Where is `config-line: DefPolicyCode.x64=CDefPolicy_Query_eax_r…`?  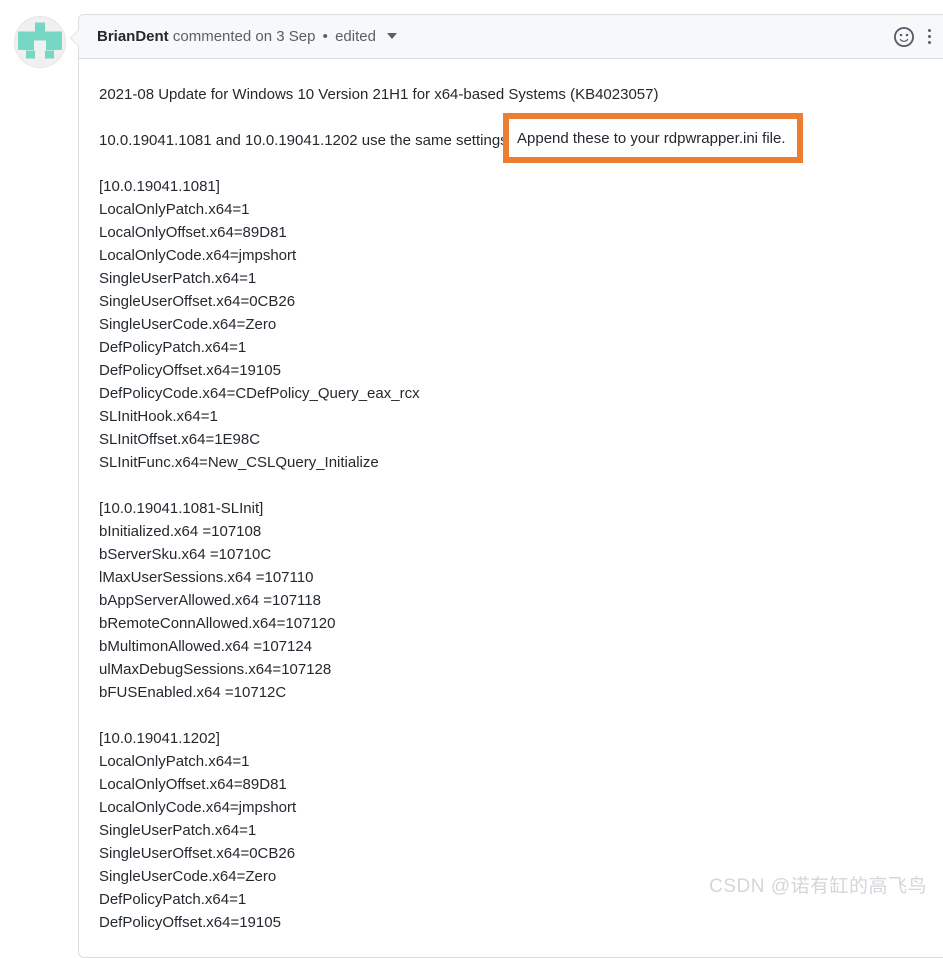
config-line: DefPolicyCode.x64=CDefPolicy_Query_eax_r… is located at coordinates (259, 393).